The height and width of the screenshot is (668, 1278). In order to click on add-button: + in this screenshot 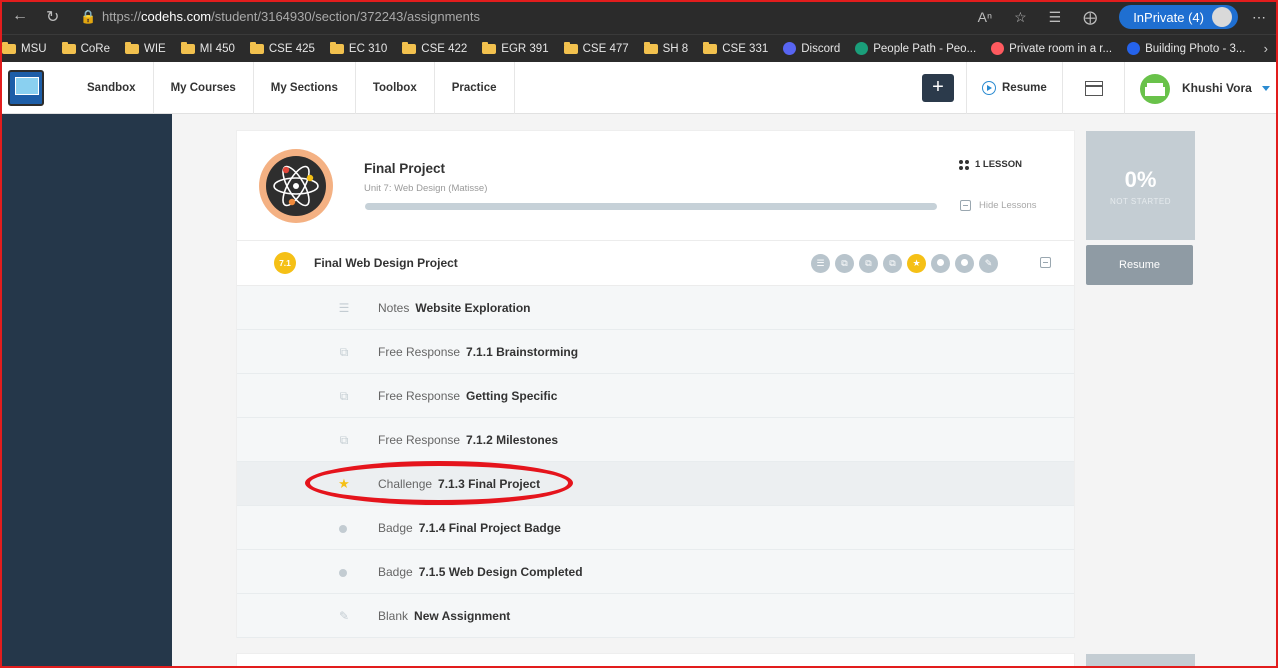, I will do `click(938, 88)`.